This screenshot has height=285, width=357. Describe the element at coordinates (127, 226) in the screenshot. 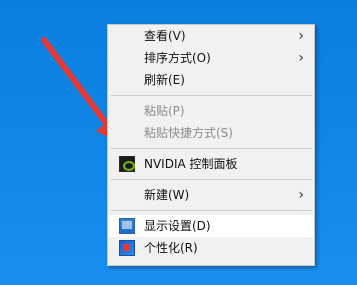

I see `display-settings-icon` at that location.